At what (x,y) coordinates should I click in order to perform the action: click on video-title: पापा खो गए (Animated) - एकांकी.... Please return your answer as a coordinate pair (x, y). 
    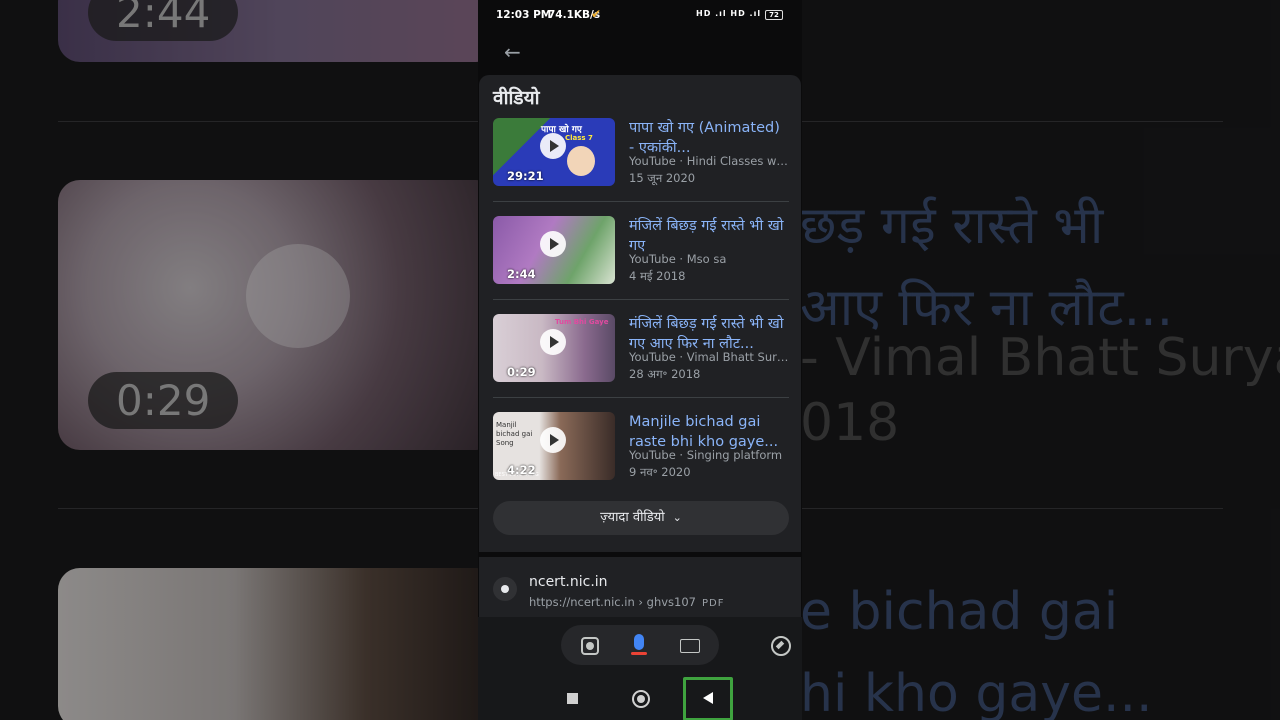
    Looking at the image, I should click on (709, 138).